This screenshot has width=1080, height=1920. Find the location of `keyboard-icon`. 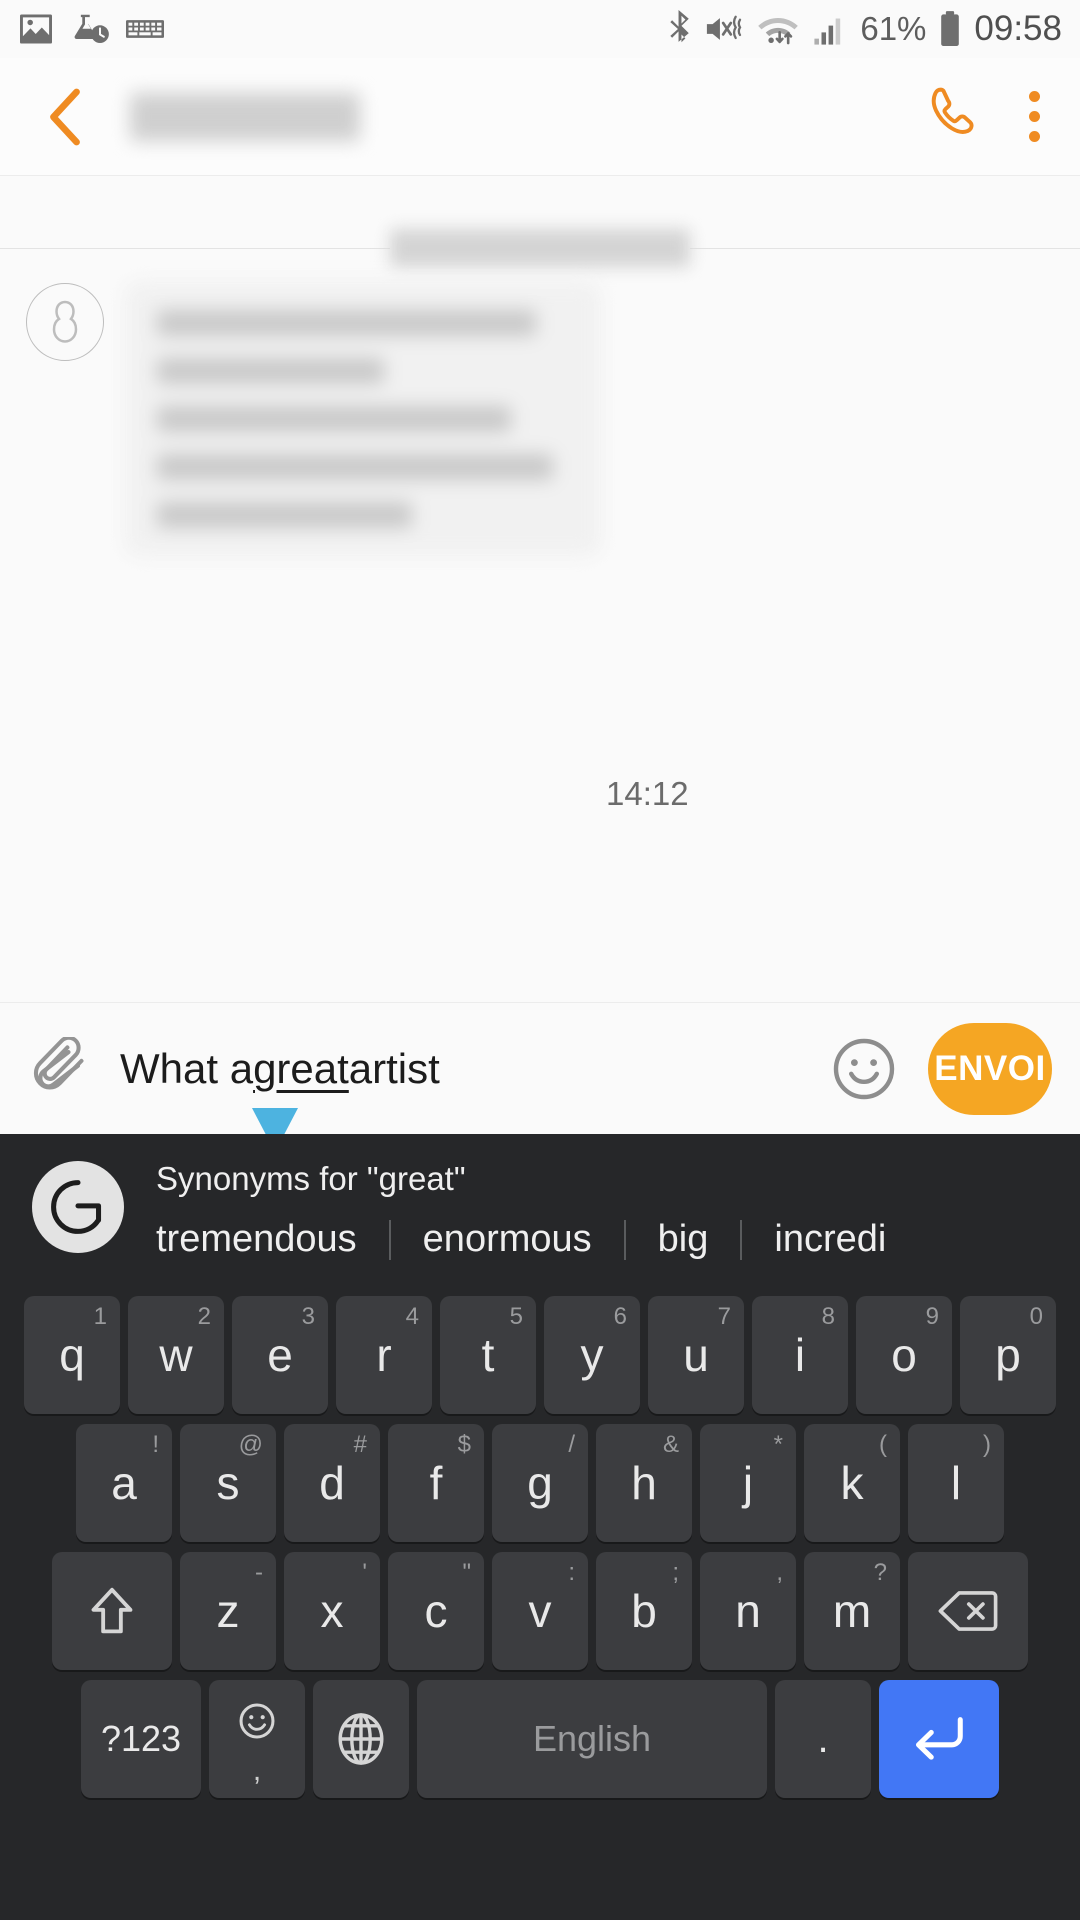

keyboard-icon is located at coordinates (145, 29).